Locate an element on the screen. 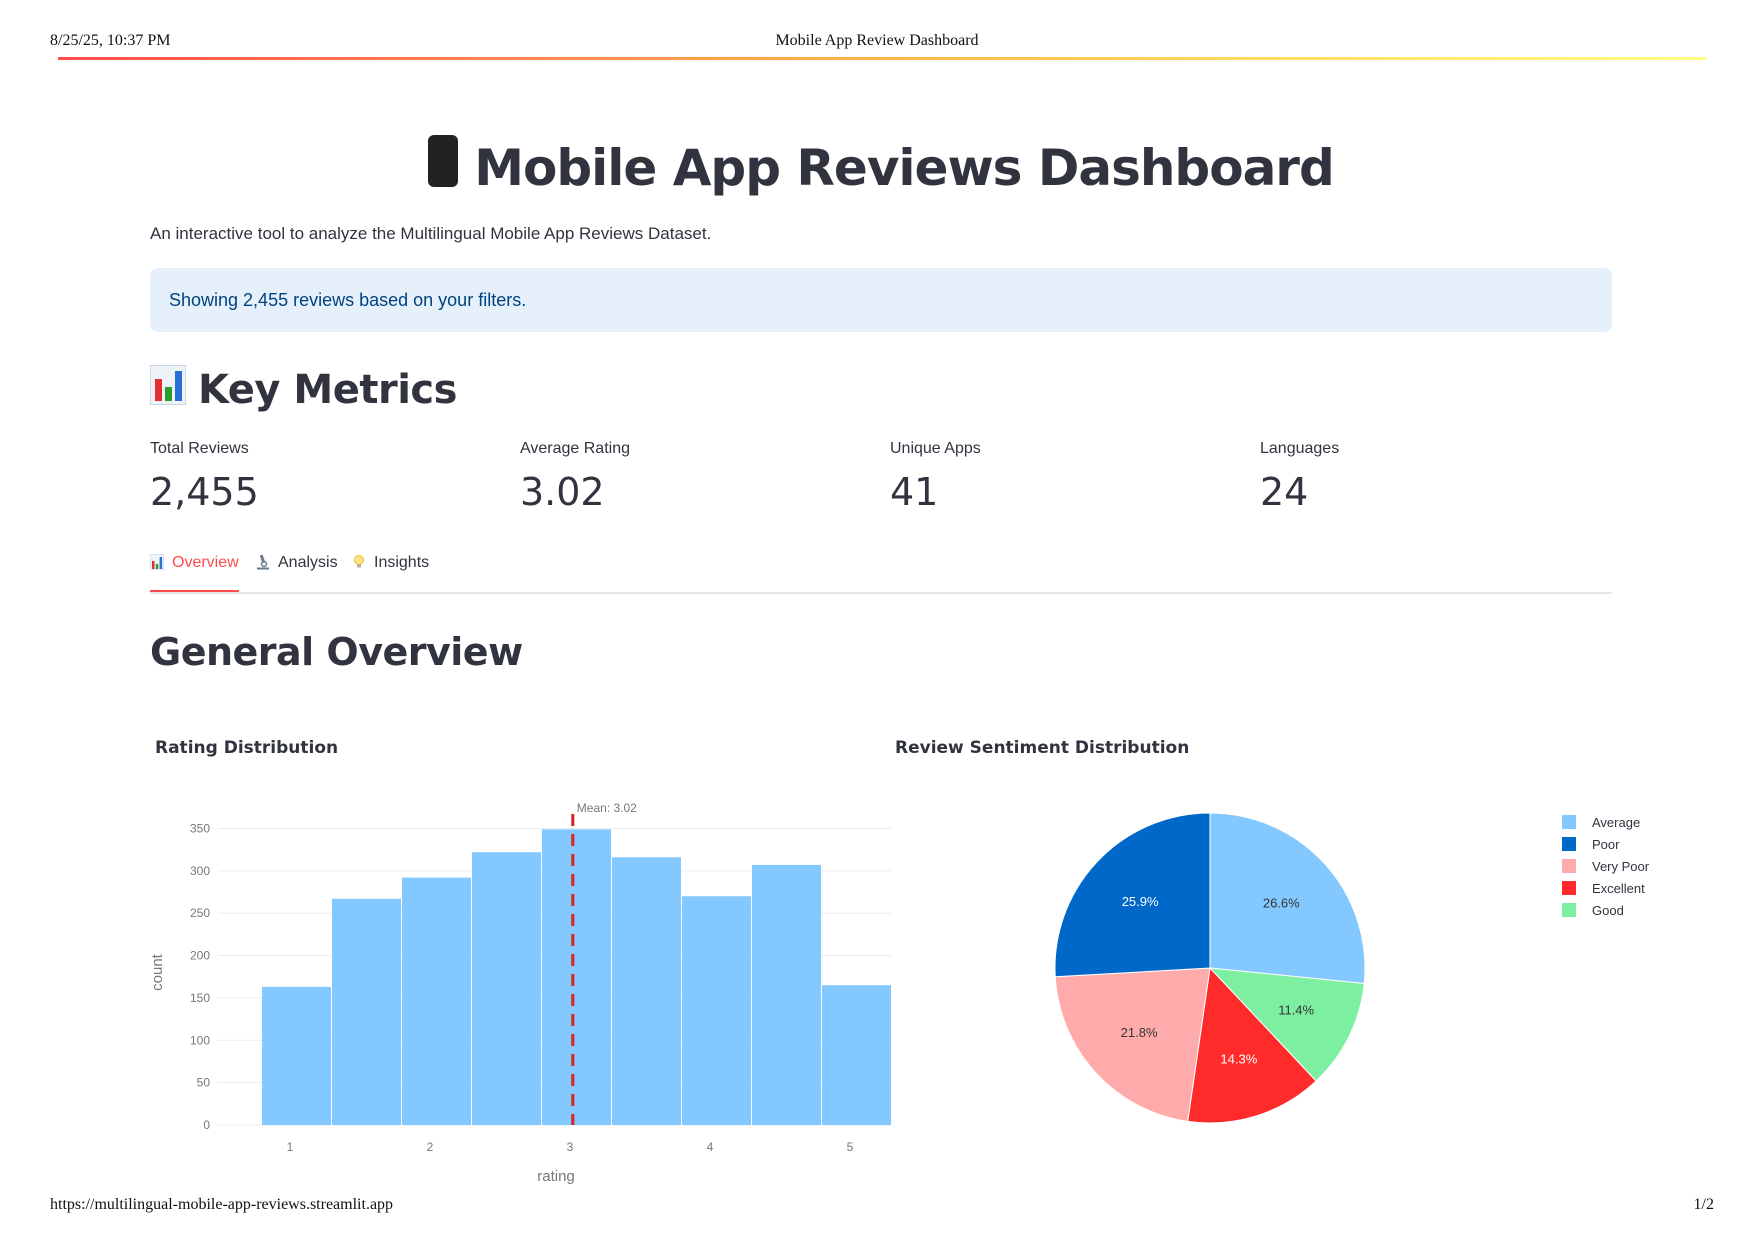 Image resolution: width=1754 pixels, height=1240 pixels. tab-bar: Overview Analysis Insights is located at coordinates (880, 573).